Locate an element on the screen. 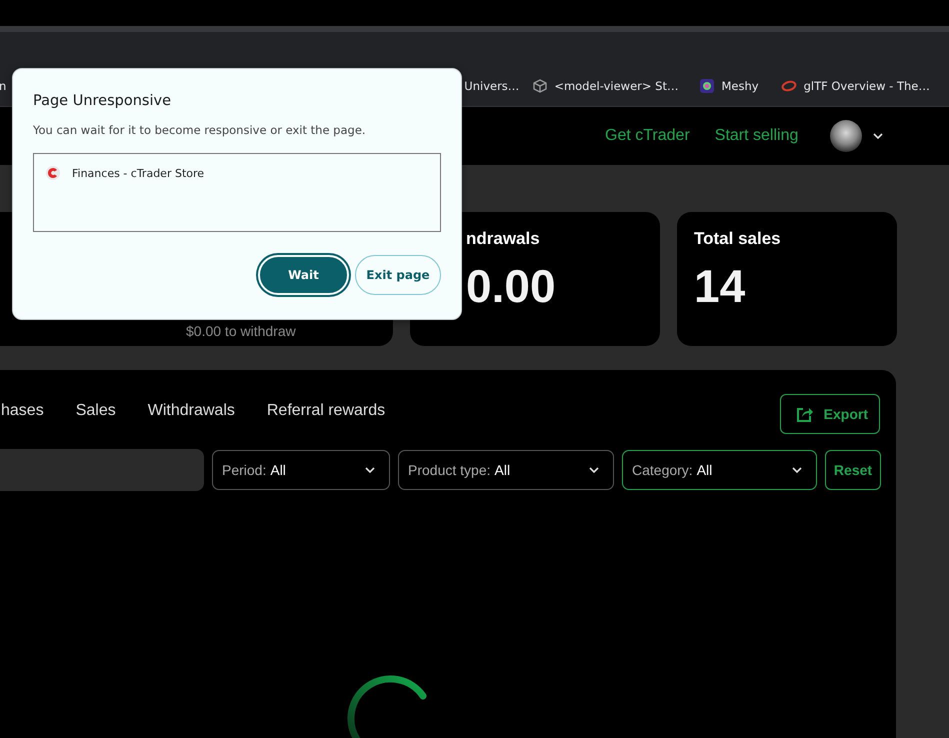 The image size is (949, 738). card-value: 0.00 is located at coordinates (511, 286).